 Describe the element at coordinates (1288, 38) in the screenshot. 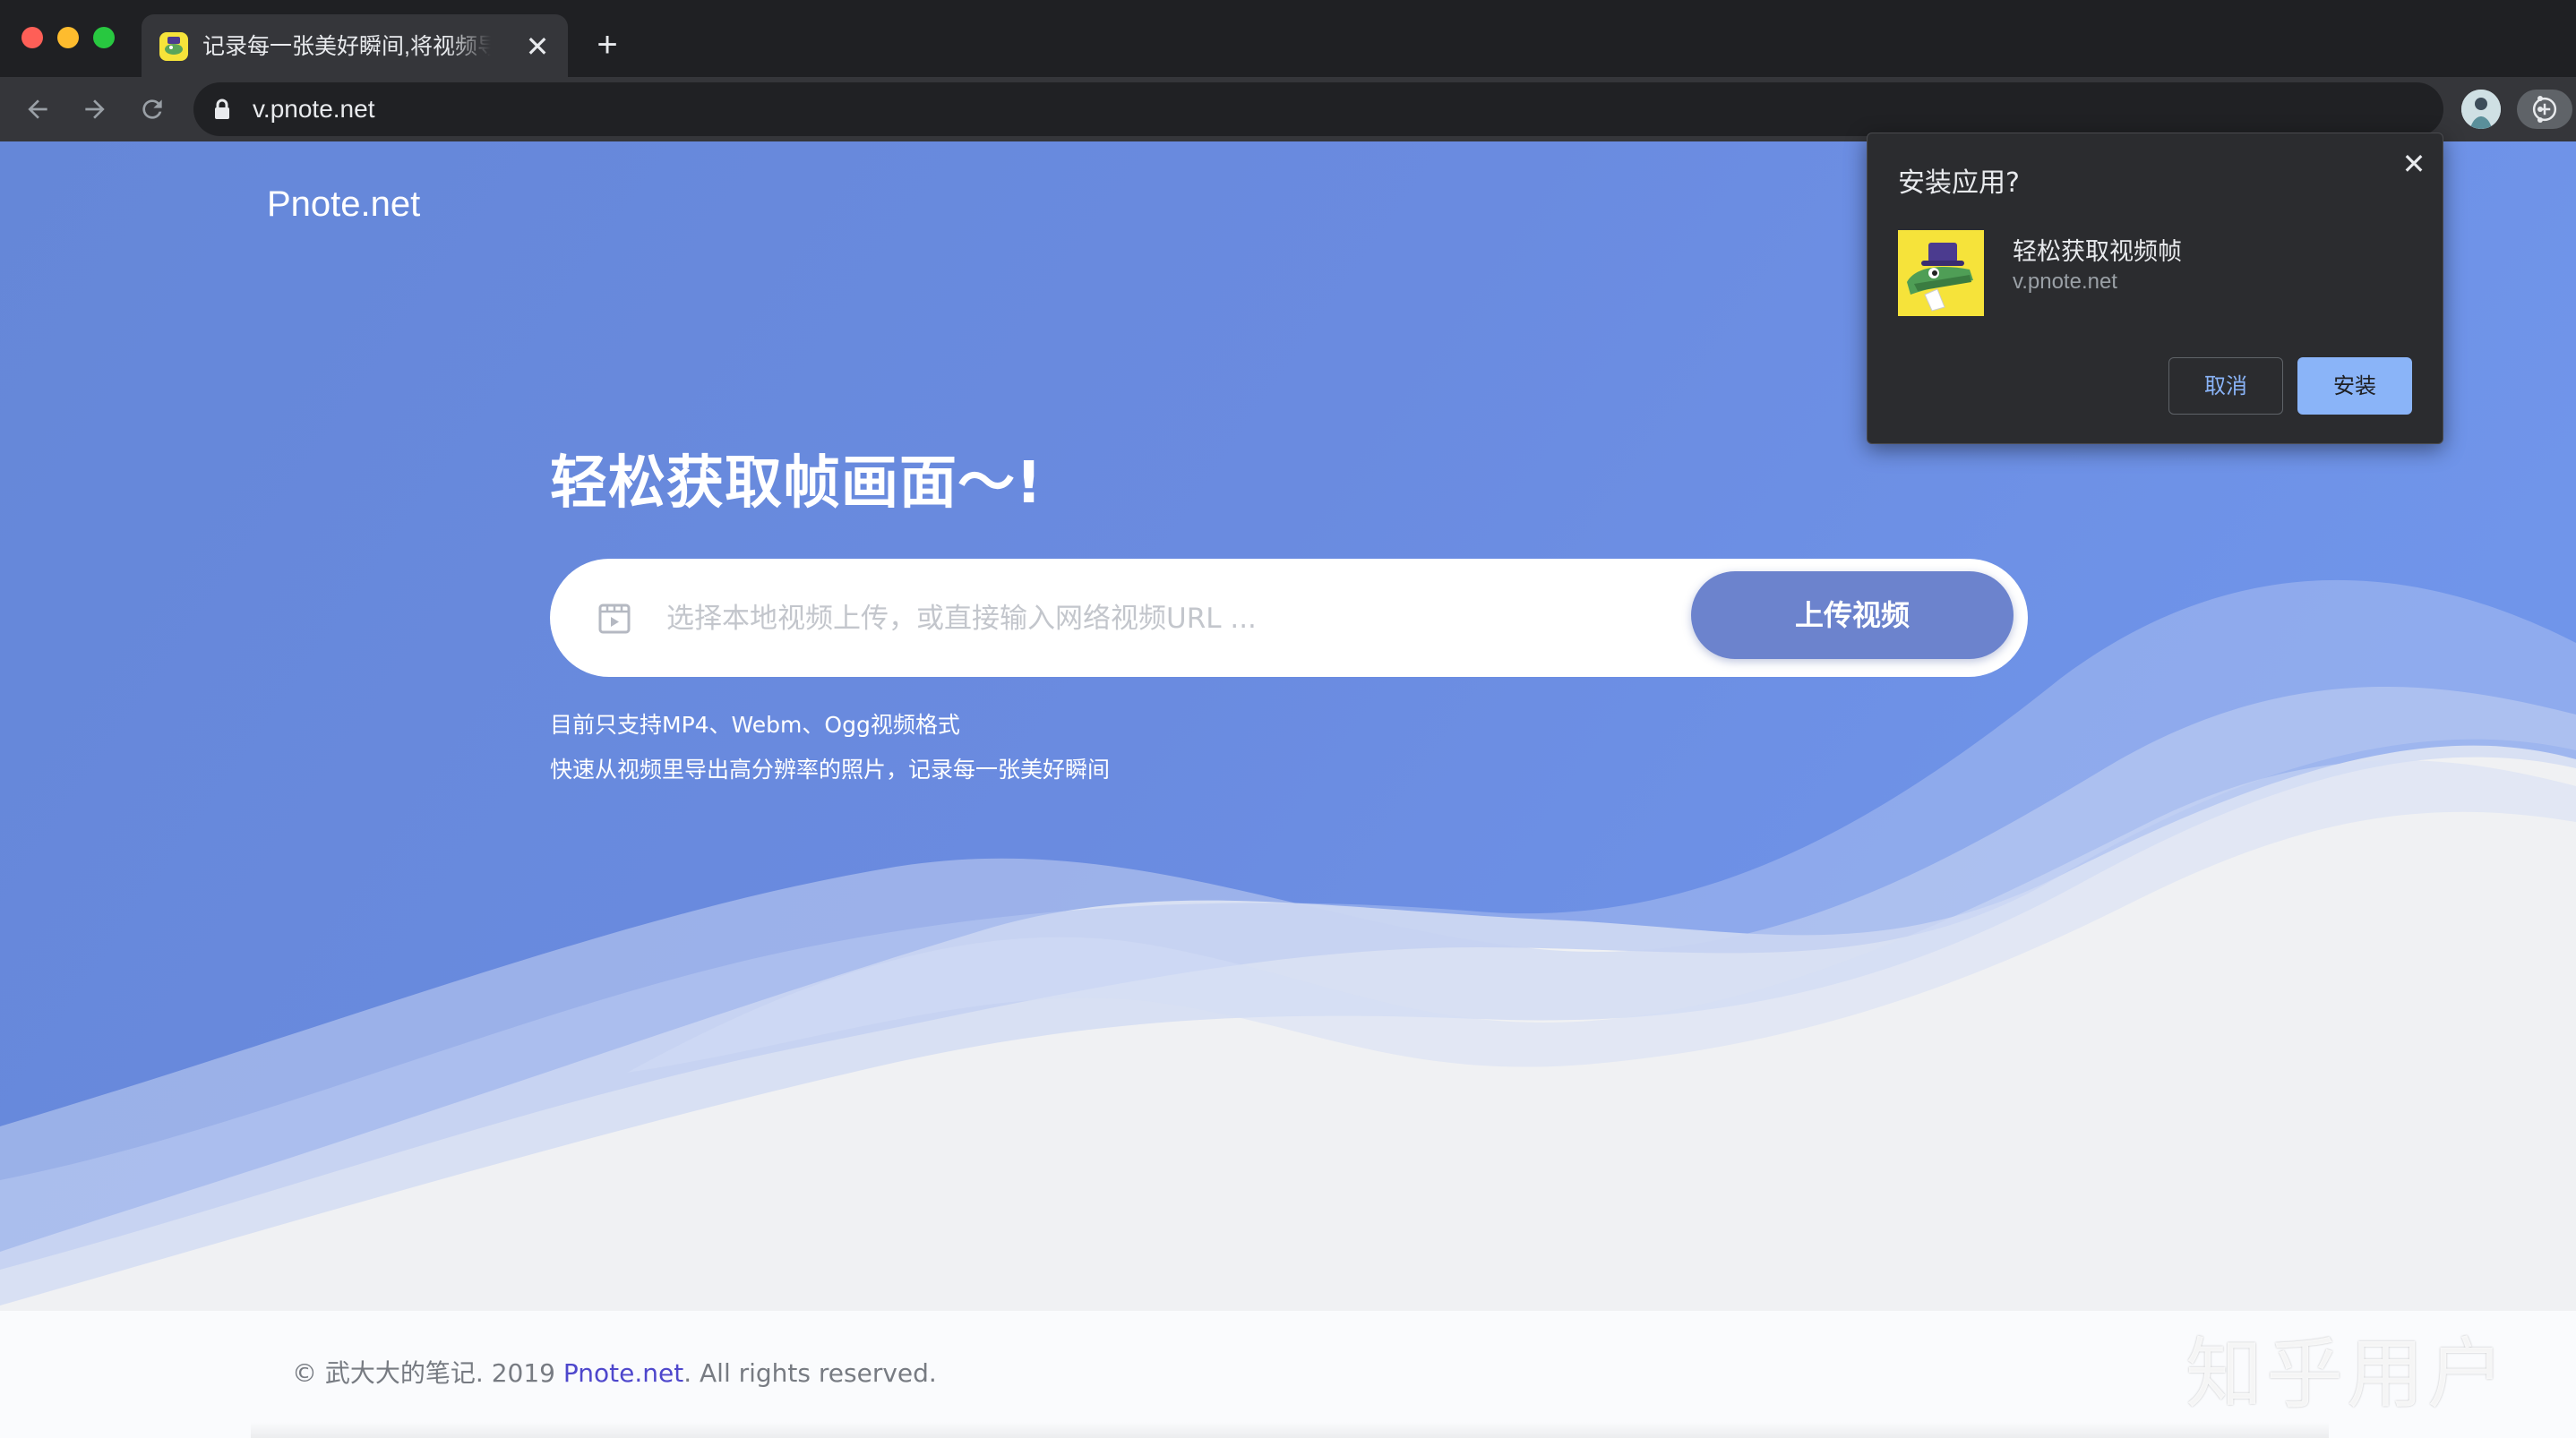

I see `browser-tab-strip: 记录每一张美好瞬间,将视频导出高分辨率的照片 ✕ +` at that location.